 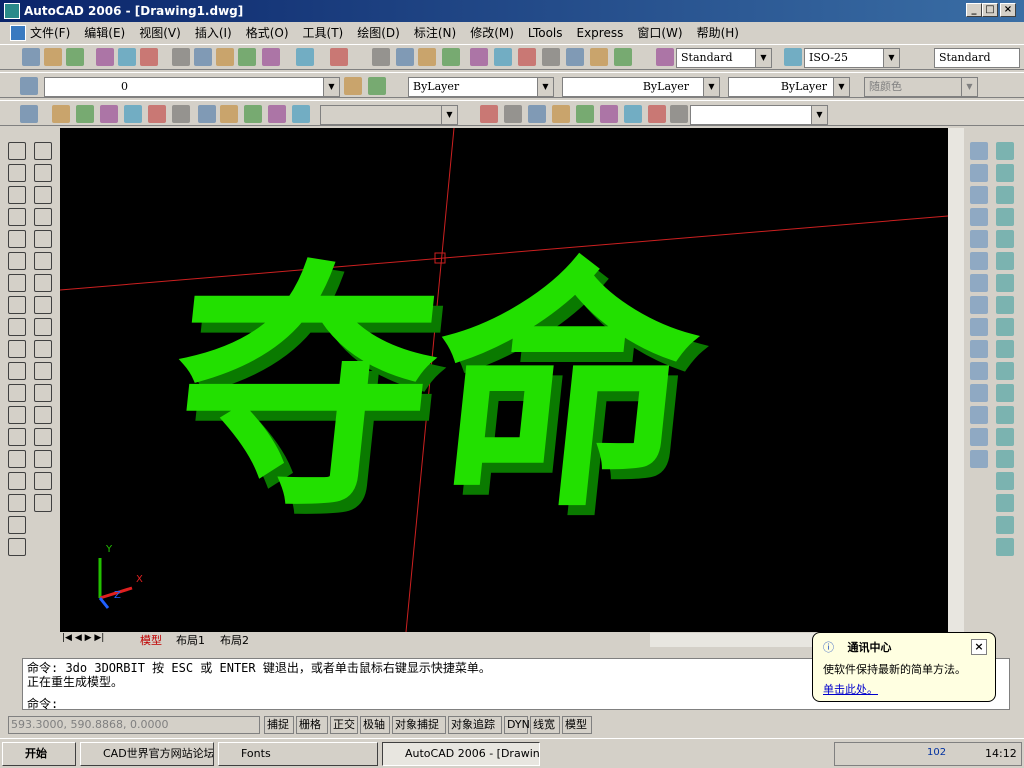 I want to click on named-views-icon, so click(x=29, y=114).